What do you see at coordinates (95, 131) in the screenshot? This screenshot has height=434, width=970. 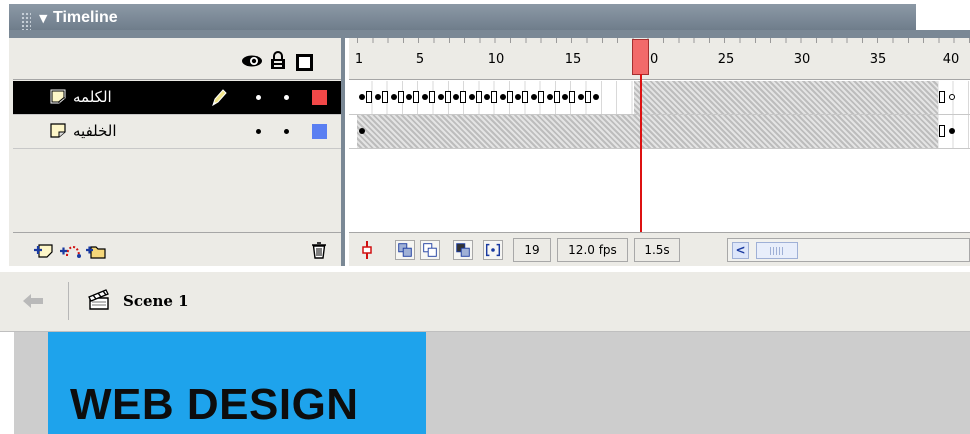 I see `layer-name: الخلفيه` at bounding box center [95, 131].